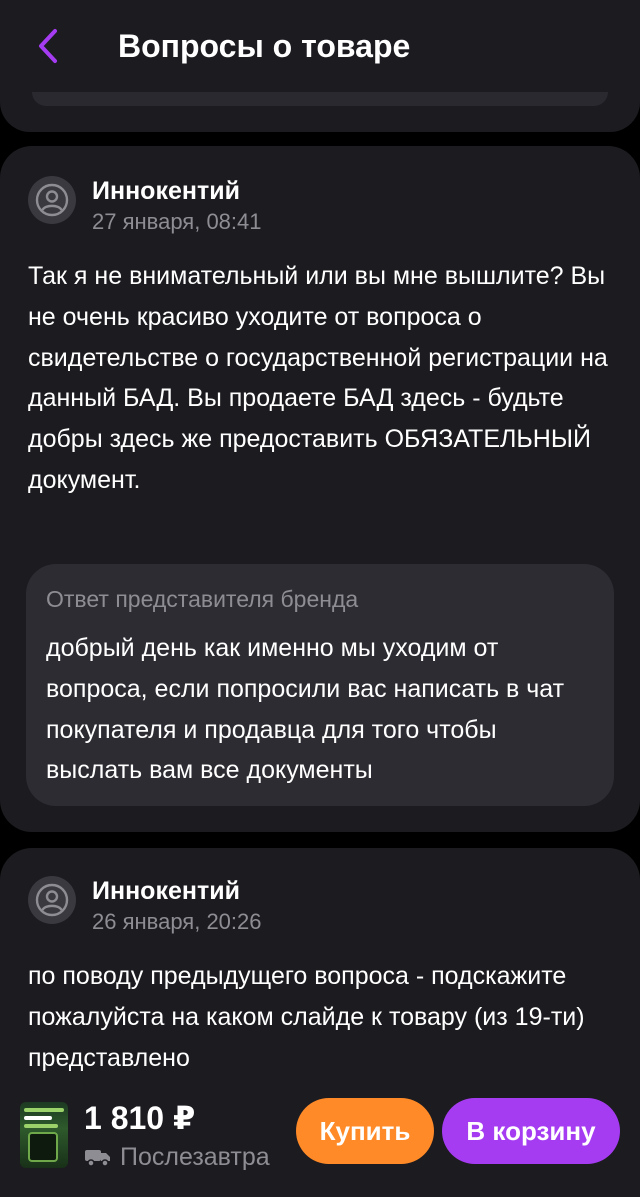 This screenshot has width=640, height=1197. I want to click on answer-label: Ответ представителя бренда, so click(202, 599).